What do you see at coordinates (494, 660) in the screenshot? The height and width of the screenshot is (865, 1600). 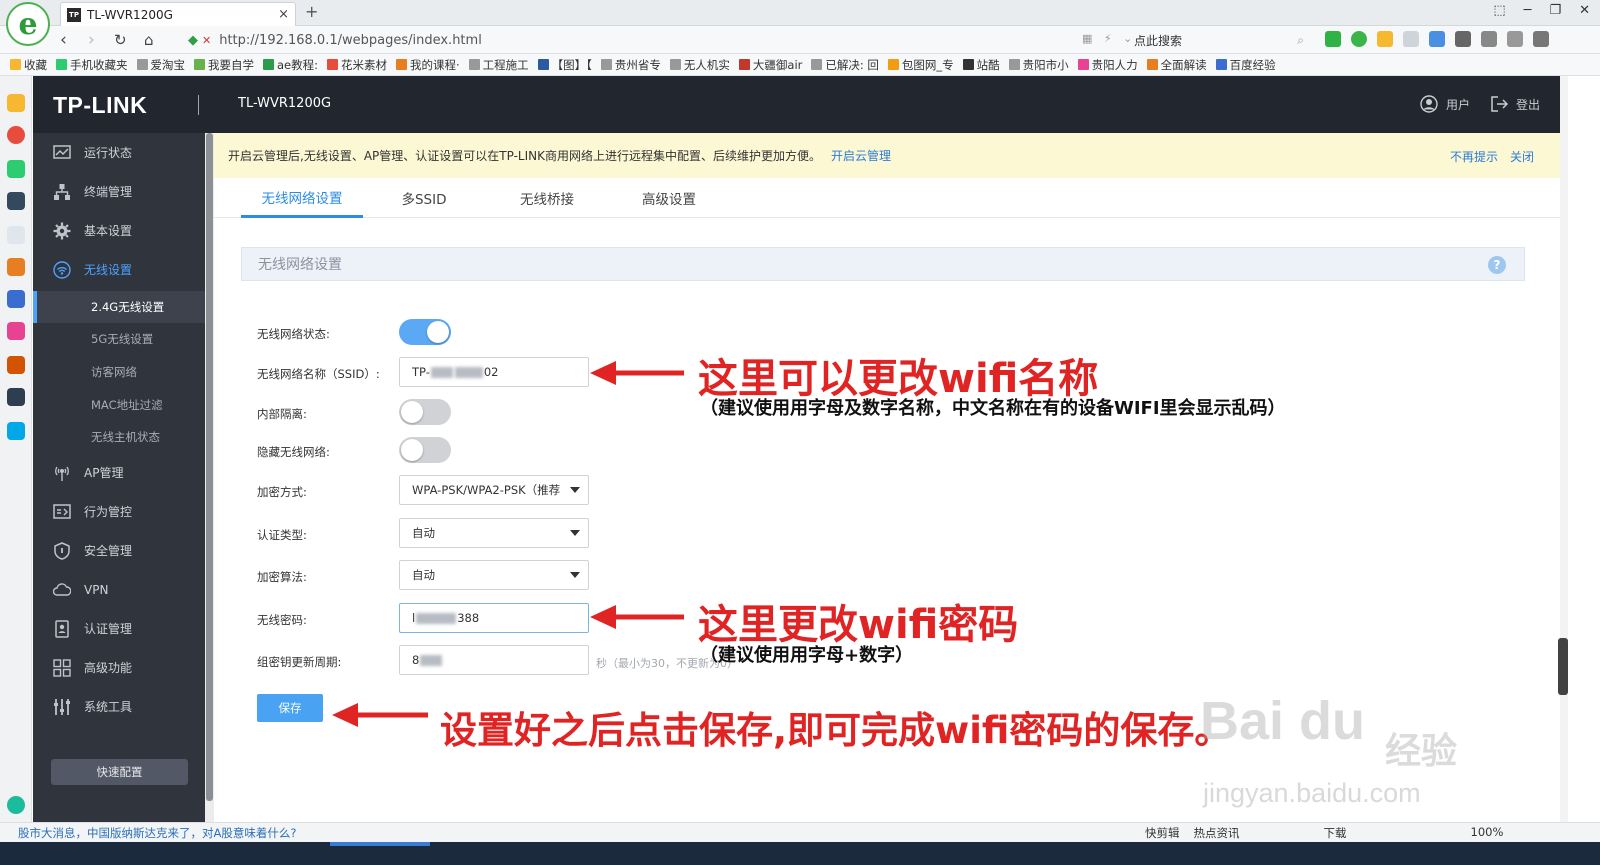 I see `rekey-input: 8` at bounding box center [494, 660].